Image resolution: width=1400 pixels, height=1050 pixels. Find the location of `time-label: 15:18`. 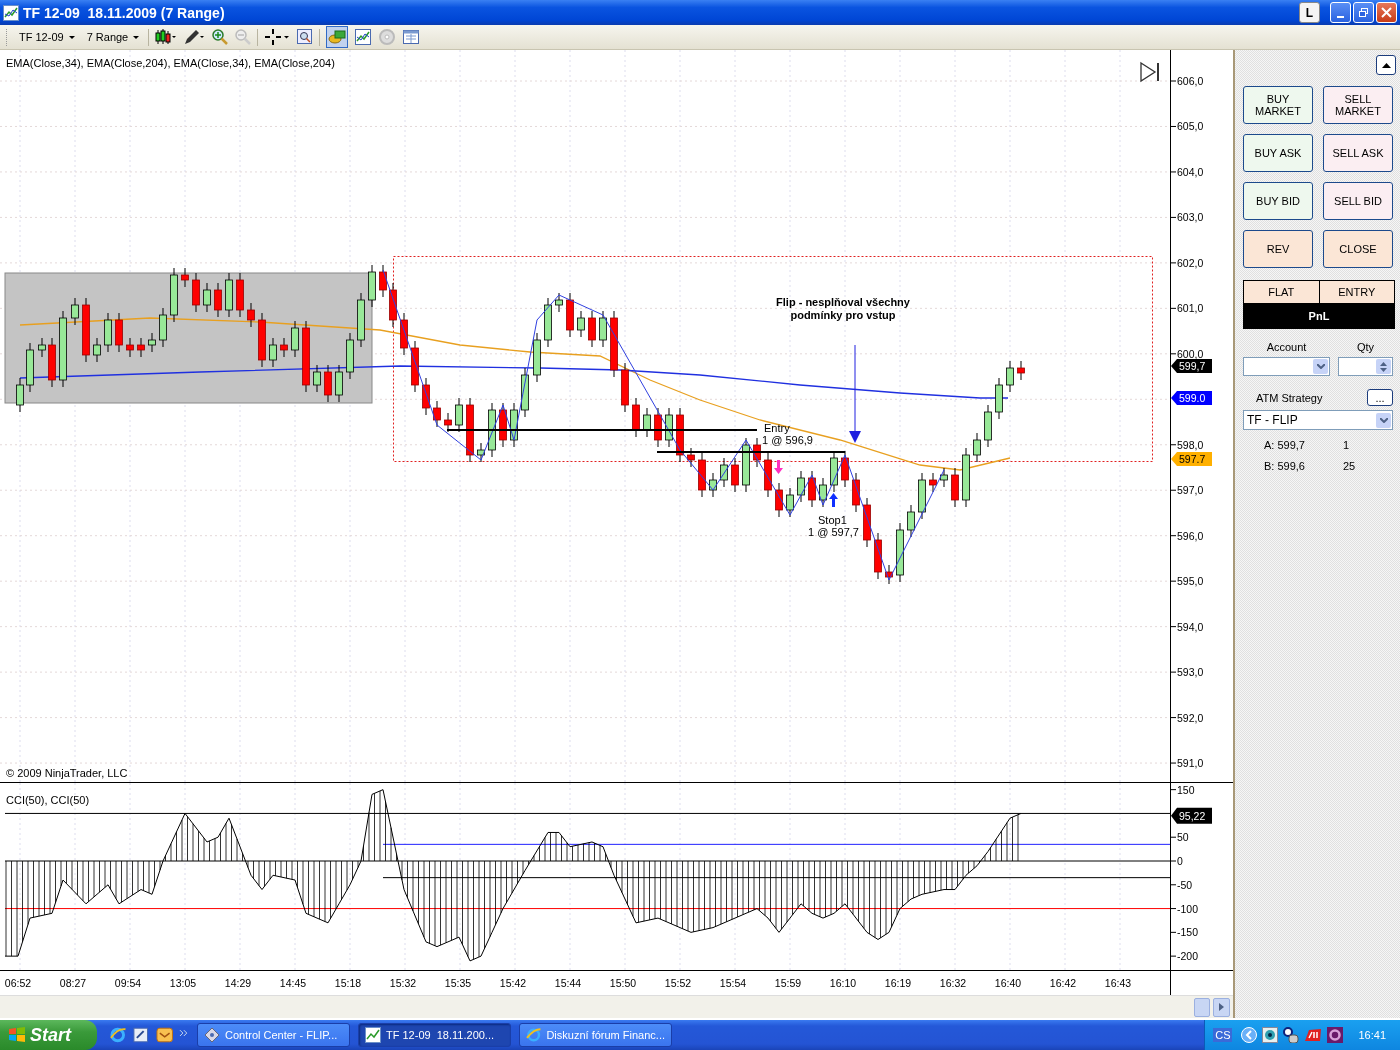

time-label: 15:18 is located at coordinates (348, 983).